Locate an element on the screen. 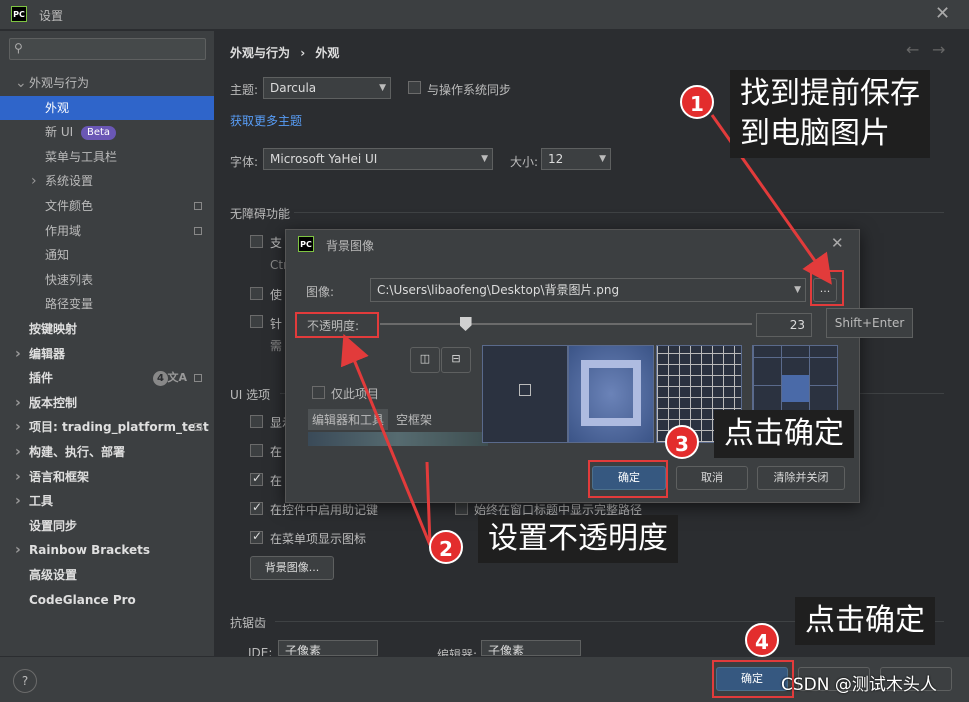 Image resolution: width=969 pixels, height=702 pixels. step-1-callout: 找到提前保存 到电脑图片 is located at coordinates (830, 114).